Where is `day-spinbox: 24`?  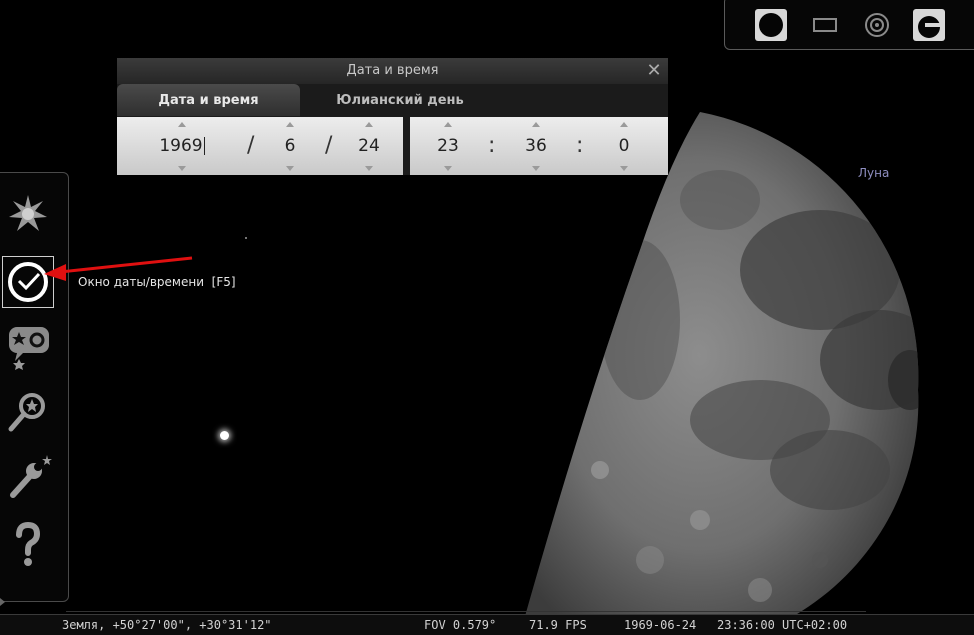 day-spinbox: 24 is located at coordinates (369, 146).